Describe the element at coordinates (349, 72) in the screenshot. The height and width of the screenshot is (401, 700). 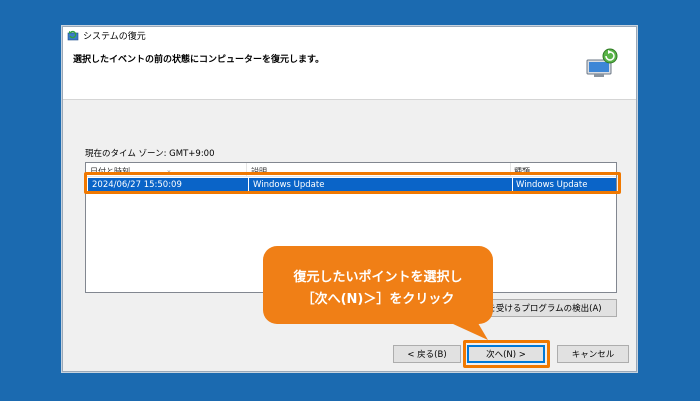
I see `window-header: 選択したイベントの前の状態にコンピューターを復元します。` at that location.